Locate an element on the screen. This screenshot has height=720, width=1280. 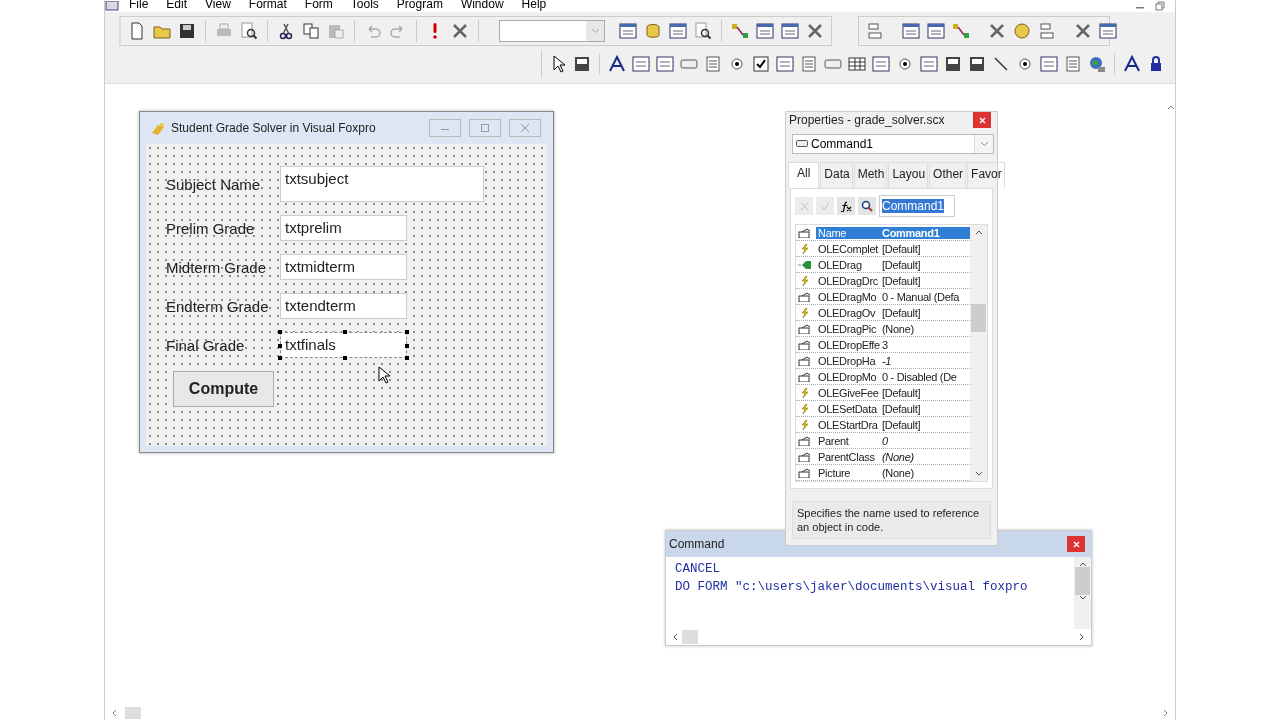
maximize-icon is located at coordinates (485, 128).